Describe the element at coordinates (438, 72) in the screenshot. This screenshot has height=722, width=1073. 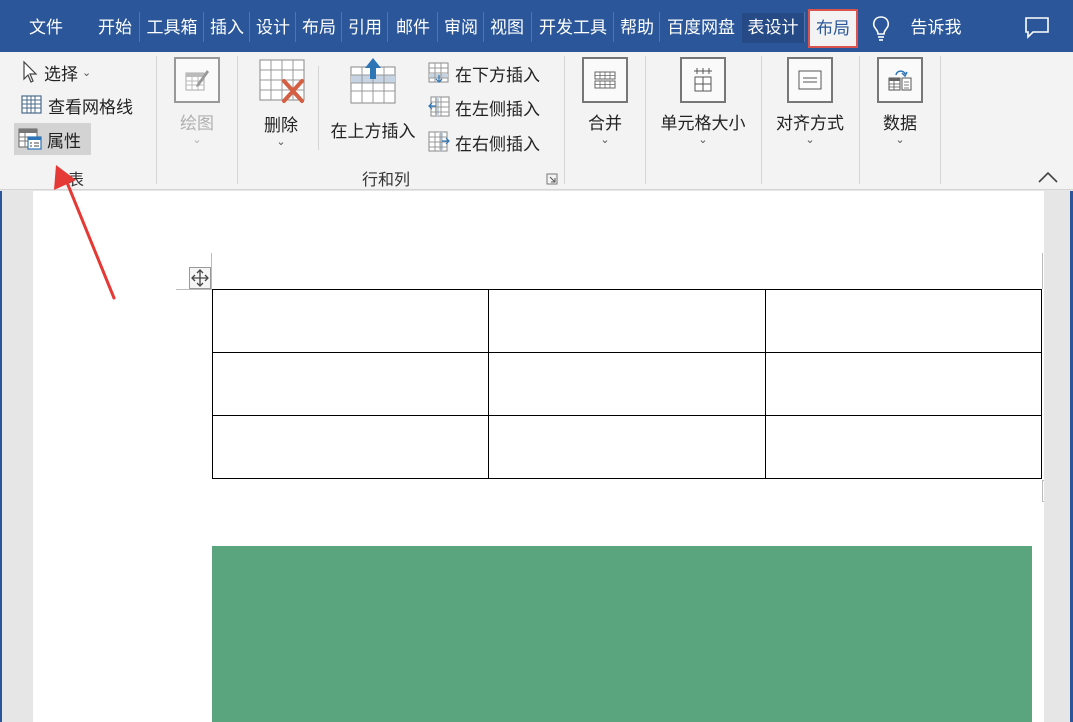
I see `insert-below-icon` at that location.